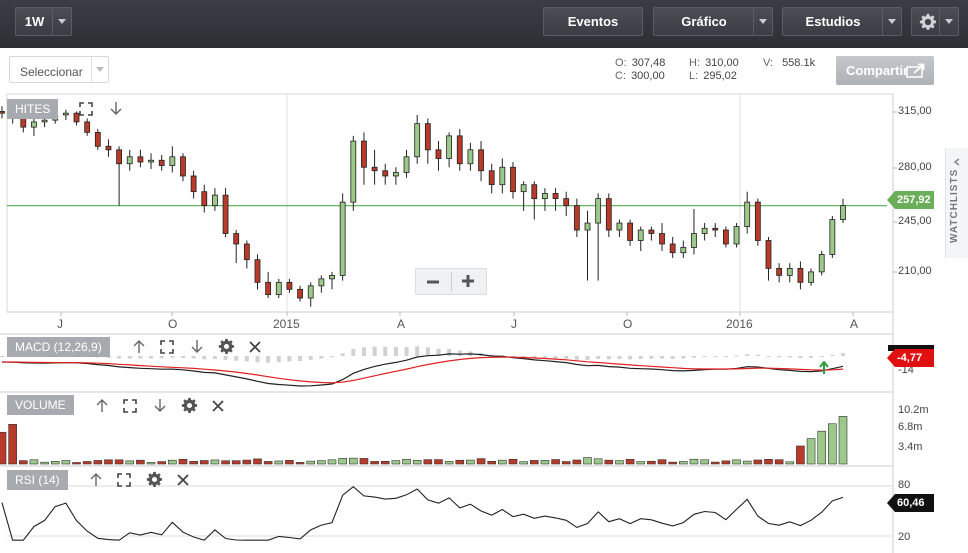 The height and width of the screenshot is (553, 968). I want to click on eventos-label: Eventos, so click(593, 21).